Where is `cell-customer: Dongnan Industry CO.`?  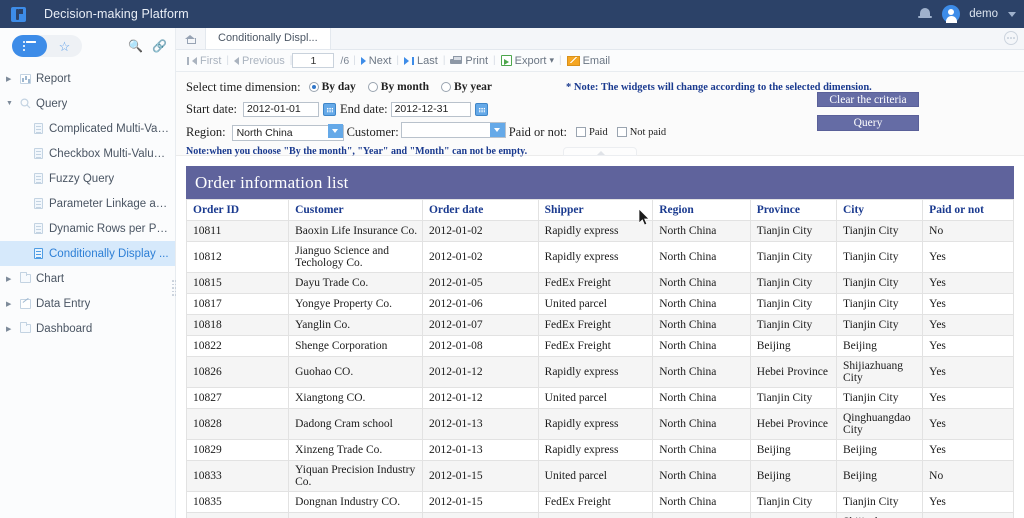
cell-customer: Dongnan Industry CO. is located at coordinates (355, 502).